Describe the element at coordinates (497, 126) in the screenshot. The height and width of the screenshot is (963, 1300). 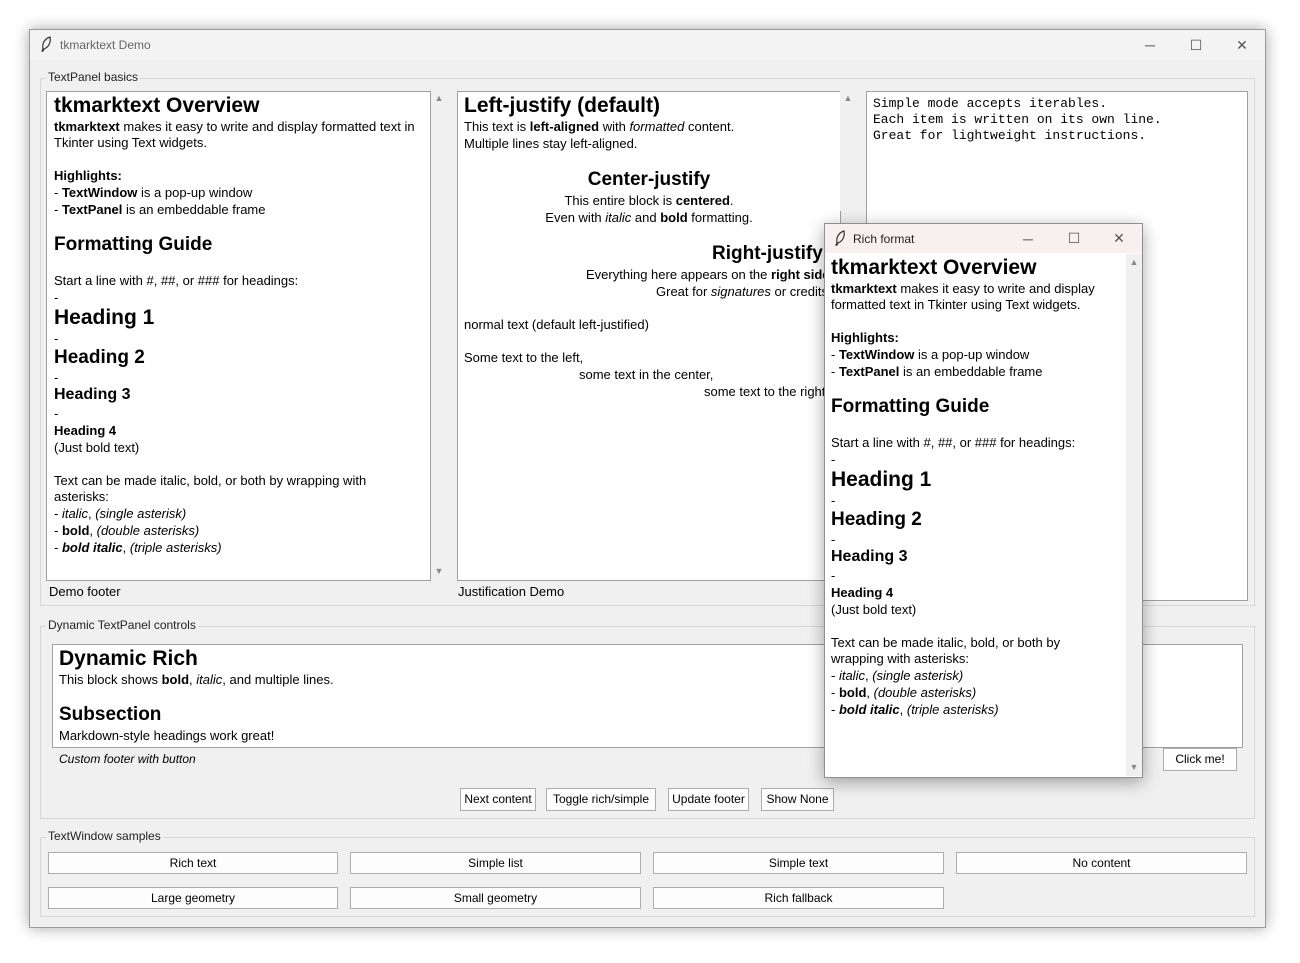
I see `text: This text is` at that location.